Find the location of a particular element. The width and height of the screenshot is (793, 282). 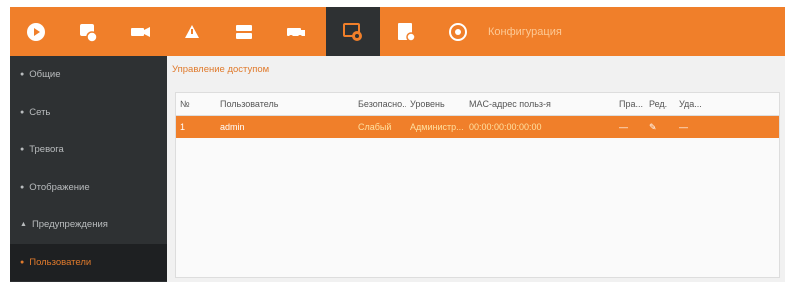

cell-number: 1 is located at coordinates (183, 127).